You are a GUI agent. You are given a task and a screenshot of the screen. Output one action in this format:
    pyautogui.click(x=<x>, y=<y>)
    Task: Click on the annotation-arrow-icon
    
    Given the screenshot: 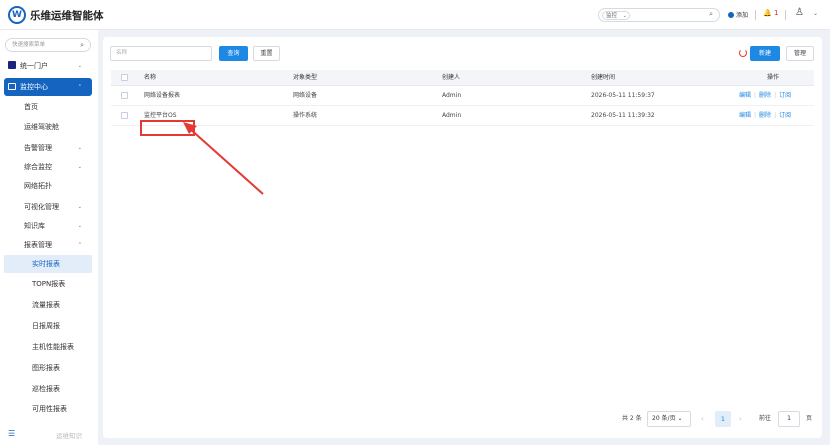 What is the action you would take?
    pyautogui.click(x=223, y=158)
    